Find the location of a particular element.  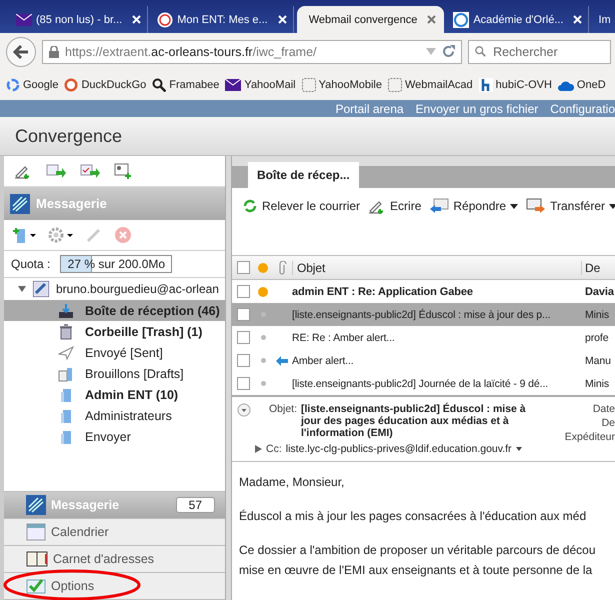

module-tab: Carnet d'adresses is located at coordinates (114, 559).